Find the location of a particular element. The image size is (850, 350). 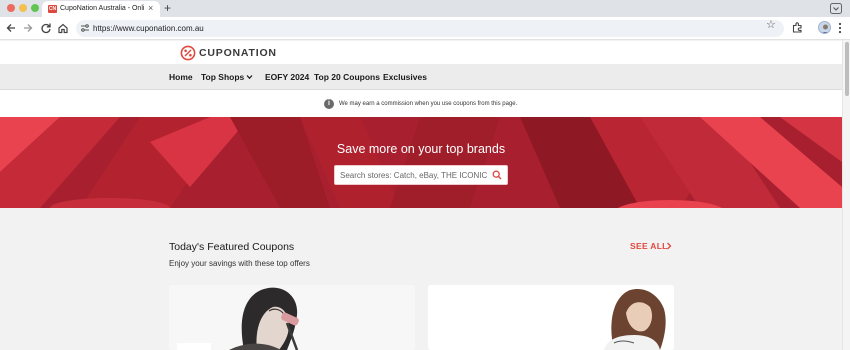

site-header: CUPONATION is located at coordinates (421, 52).